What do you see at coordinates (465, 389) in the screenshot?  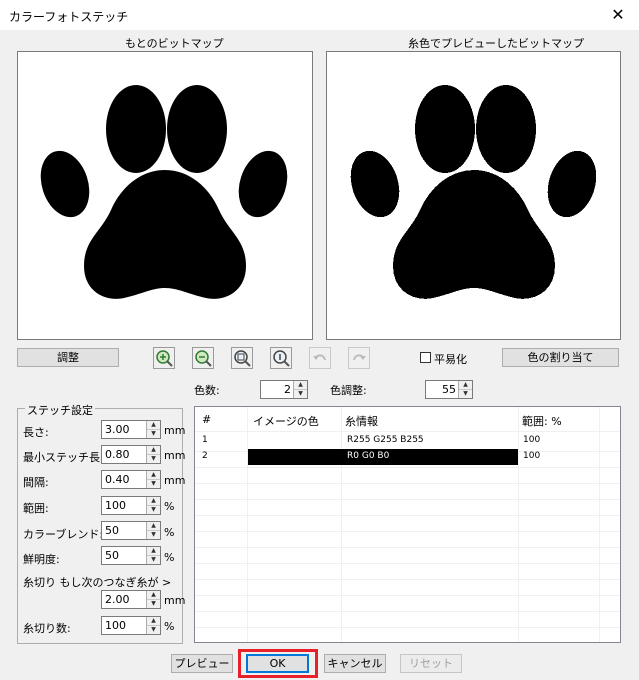 I see `color-adjust-arrows: ▲ ▼` at bounding box center [465, 389].